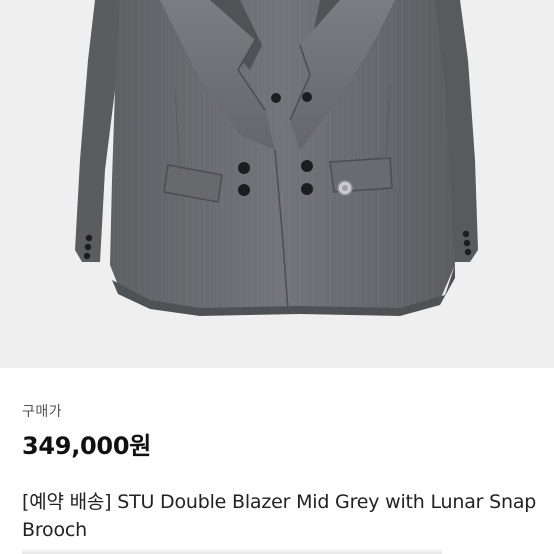 This screenshot has height=554, width=554. Describe the element at coordinates (232, 551) in the screenshot. I see `next-line-cutoff` at that location.